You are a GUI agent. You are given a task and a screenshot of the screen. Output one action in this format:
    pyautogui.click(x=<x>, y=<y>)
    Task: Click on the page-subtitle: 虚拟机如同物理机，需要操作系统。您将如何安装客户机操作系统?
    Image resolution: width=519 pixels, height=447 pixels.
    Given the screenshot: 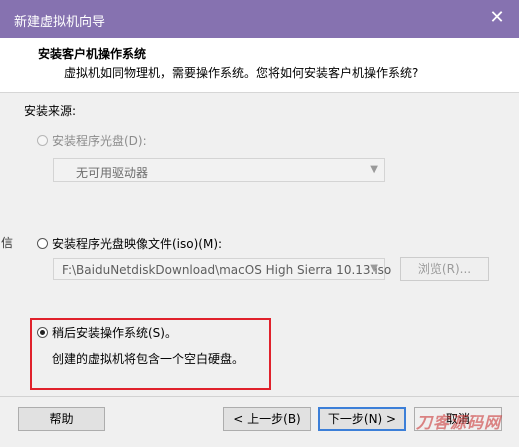 What is the action you would take?
    pyautogui.click(x=241, y=73)
    